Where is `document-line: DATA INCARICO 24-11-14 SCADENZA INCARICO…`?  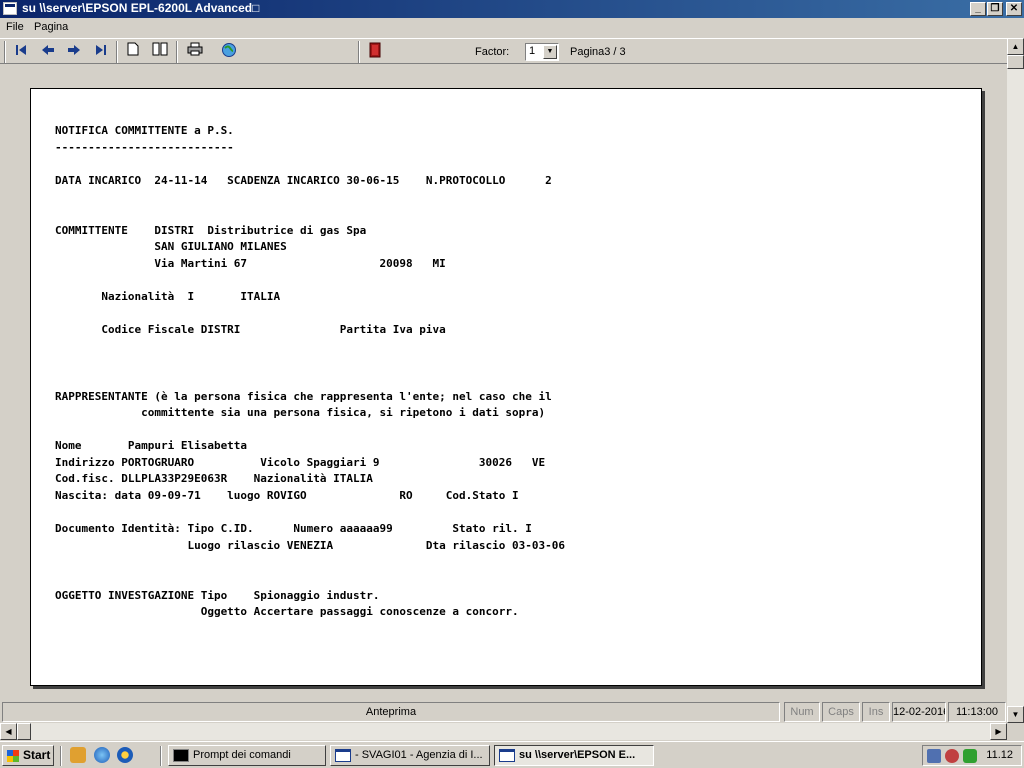 document-line: DATA INCARICO 24-11-14 SCADENZA INCARICO… is located at coordinates (303, 180).